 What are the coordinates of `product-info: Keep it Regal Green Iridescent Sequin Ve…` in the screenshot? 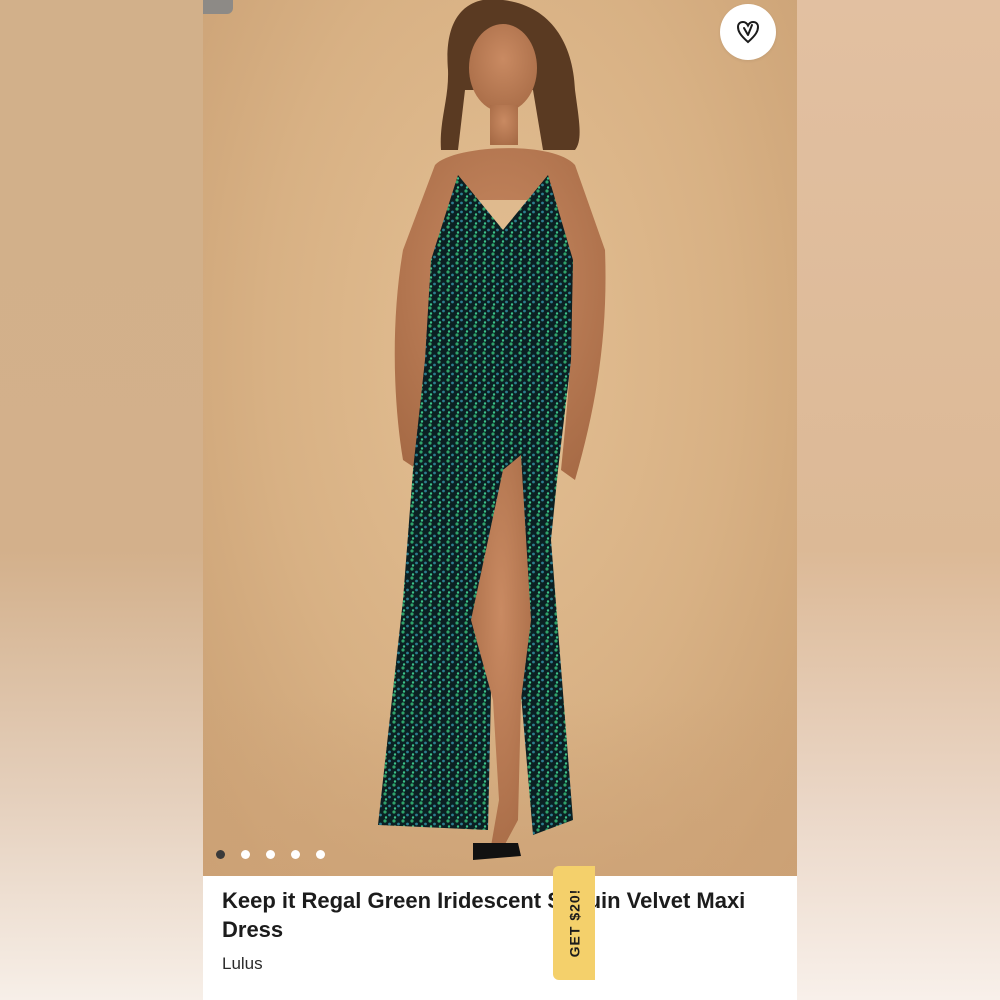 It's located at (500, 938).